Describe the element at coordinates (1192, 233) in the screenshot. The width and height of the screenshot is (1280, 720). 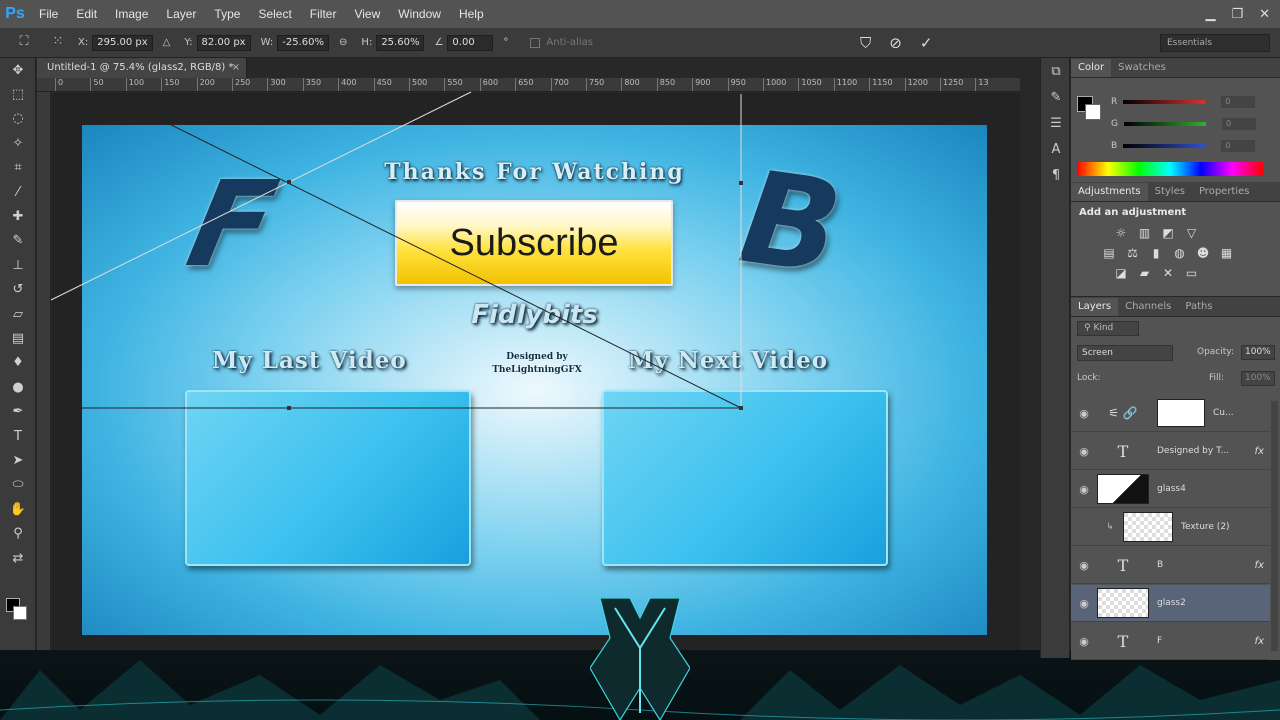
I see `vibrance-adjustment-icon: ▽` at that location.